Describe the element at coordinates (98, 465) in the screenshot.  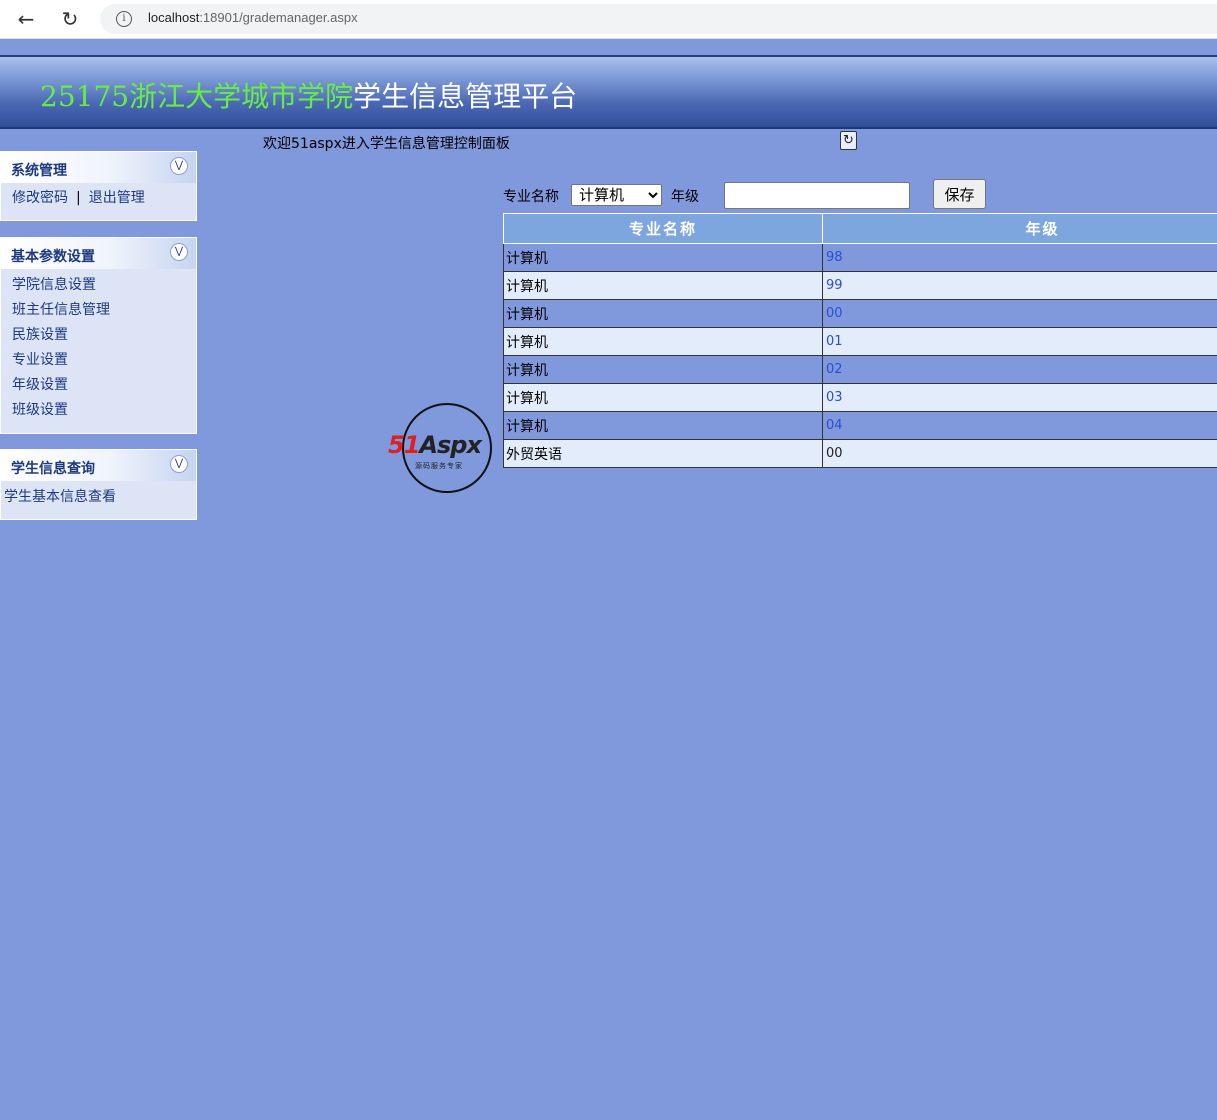
I see `panel-query-header: 学生信息查询 ⋁` at that location.